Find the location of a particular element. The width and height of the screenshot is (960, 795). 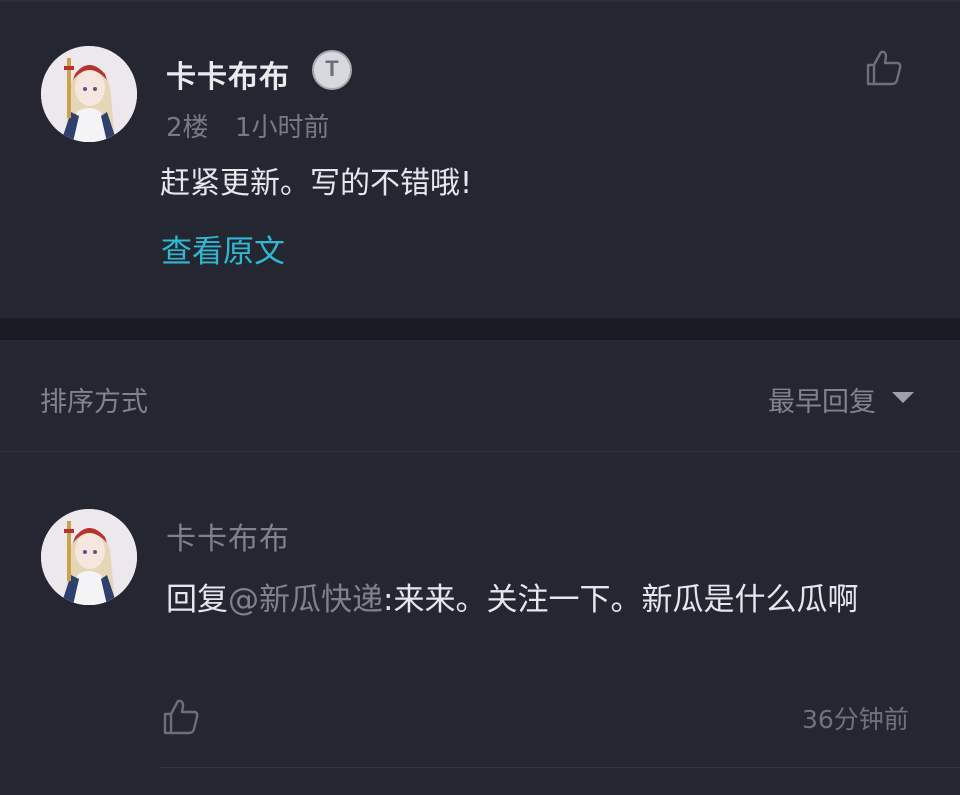

floor-number: 2楼 is located at coordinates (187, 128).